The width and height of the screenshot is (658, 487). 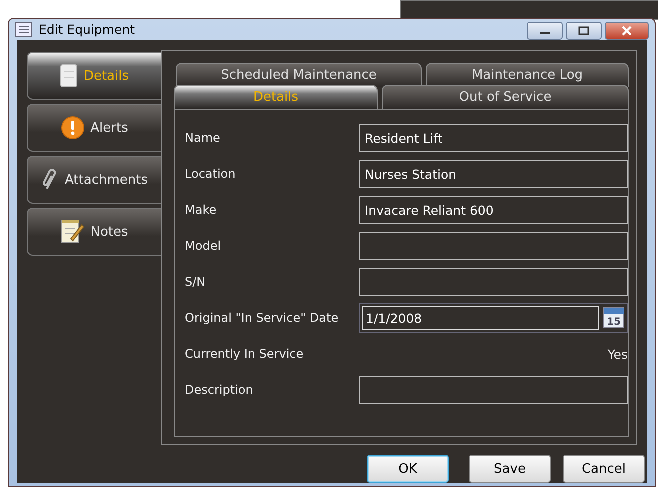 What do you see at coordinates (94, 232) in the screenshot?
I see `side-tab: Notes` at bounding box center [94, 232].